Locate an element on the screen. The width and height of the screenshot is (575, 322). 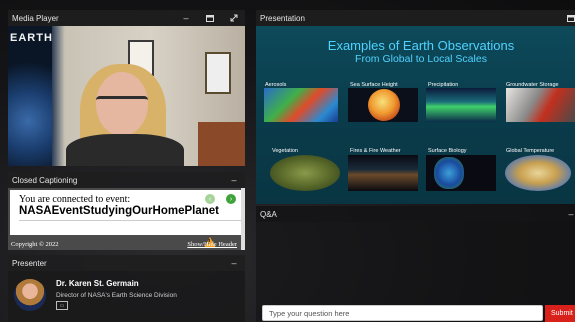
avatar is located at coordinates (30, 295).